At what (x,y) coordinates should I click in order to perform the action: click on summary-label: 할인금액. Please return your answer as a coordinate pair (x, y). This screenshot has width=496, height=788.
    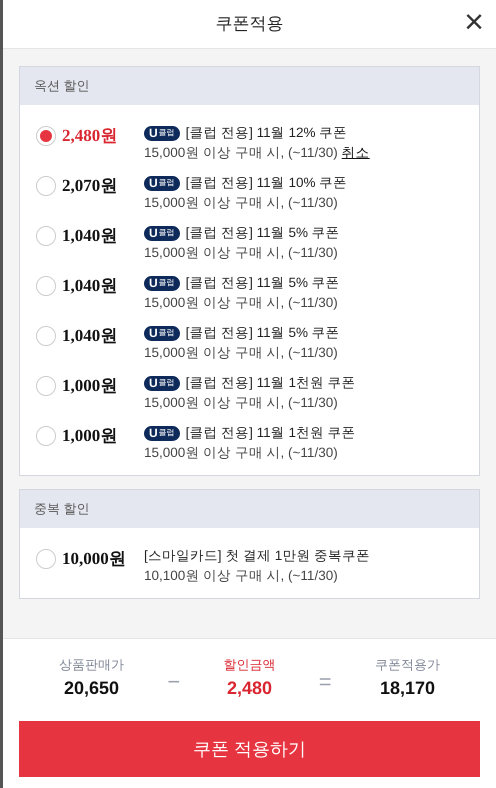
    Looking at the image, I should click on (249, 665).